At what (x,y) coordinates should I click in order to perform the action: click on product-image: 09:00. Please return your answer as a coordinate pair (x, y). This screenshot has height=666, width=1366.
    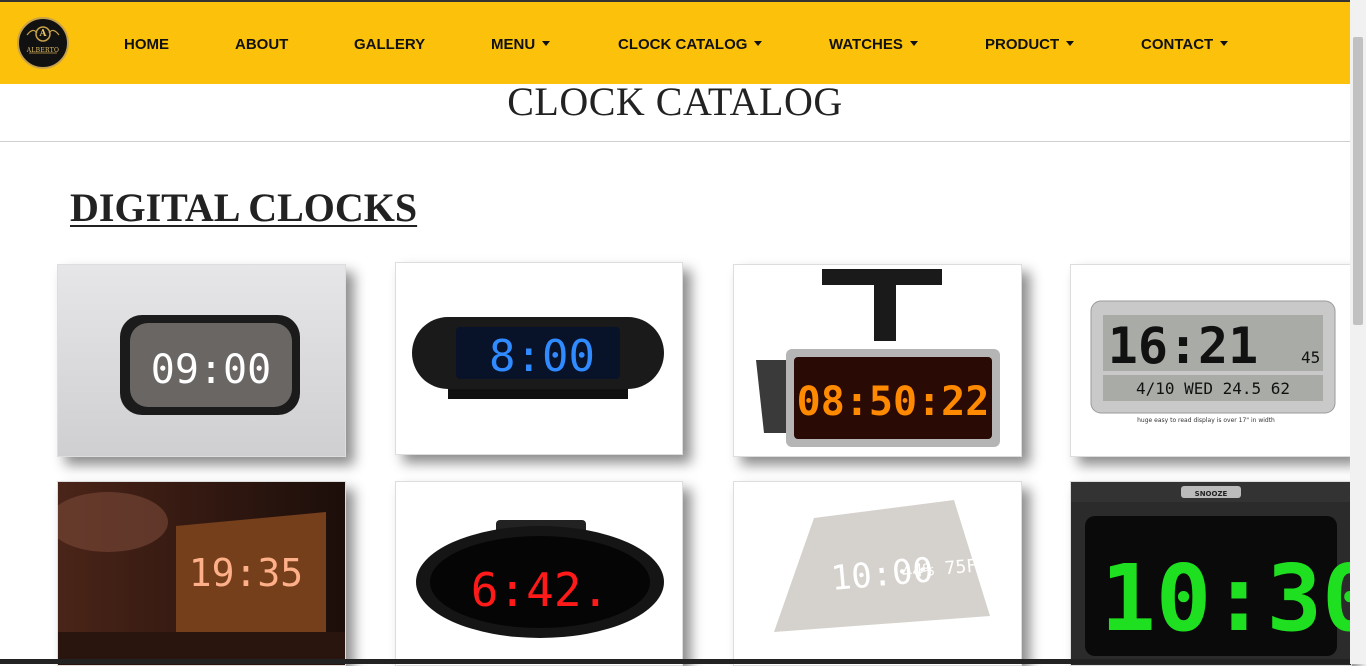
    Looking at the image, I should click on (201, 360).